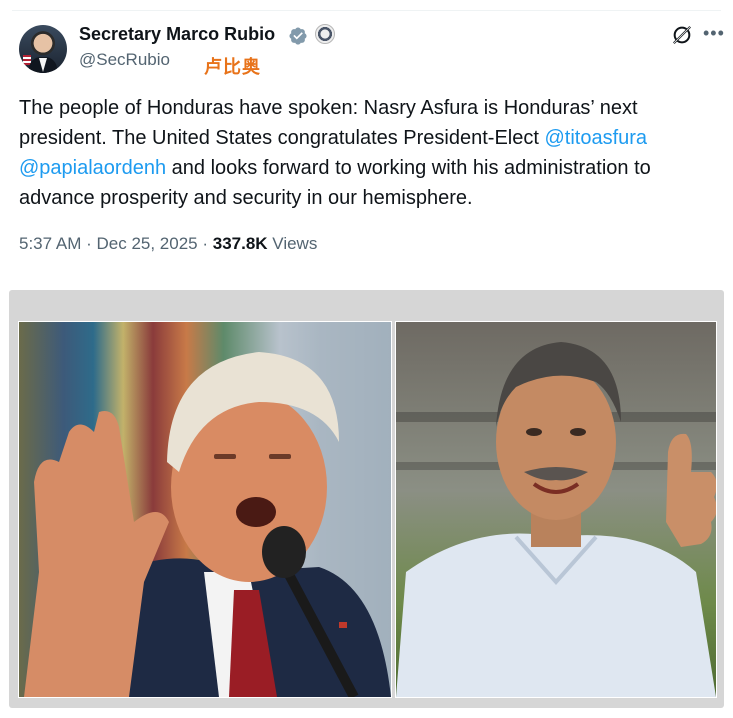  What do you see at coordinates (366, 10) in the screenshot?
I see `top-divider` at bounding box center [366, 10].